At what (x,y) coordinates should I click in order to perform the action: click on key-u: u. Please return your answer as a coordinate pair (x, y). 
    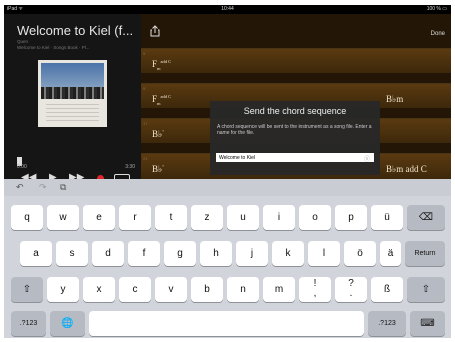
    Looking at the image, I should click on (243, 217).